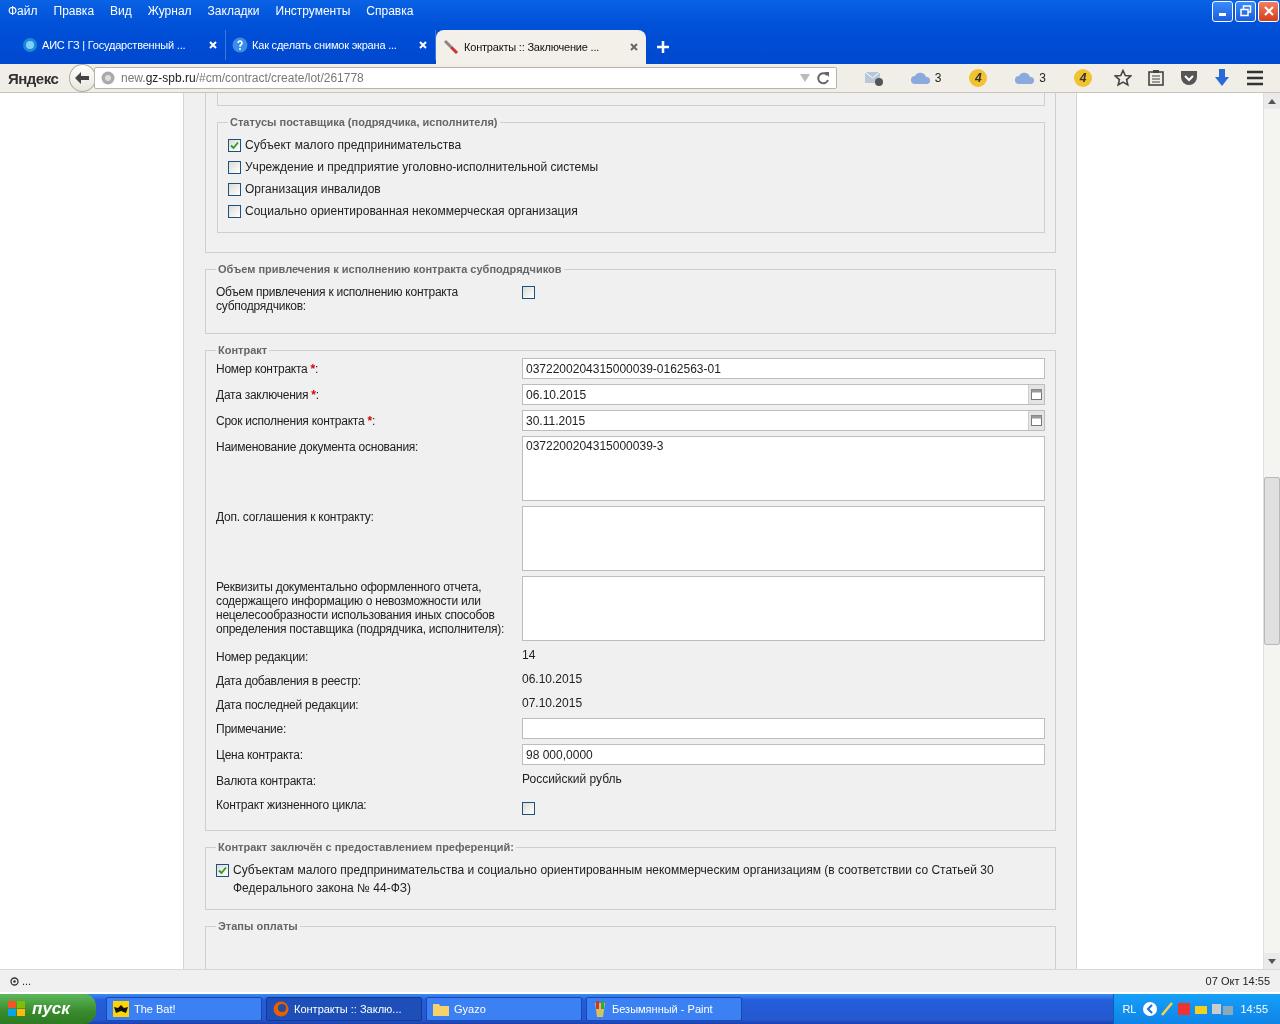 This screenshot has height=1024, width=1280. What do you see at coordinates (393, 11) in the screenshot?
I see `menu-item: Справка` at bounding box center [393, 11].